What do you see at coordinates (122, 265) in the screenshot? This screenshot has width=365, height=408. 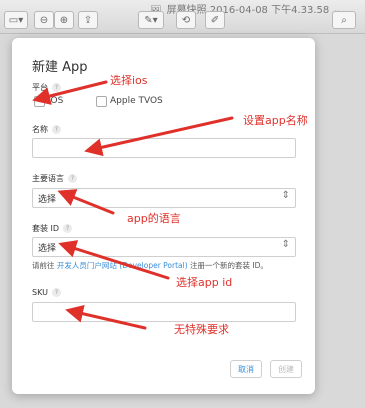 I see `developer-portal-link: 开发人员门户网站 (Developer Portal)` at bounding box center [122, 265].